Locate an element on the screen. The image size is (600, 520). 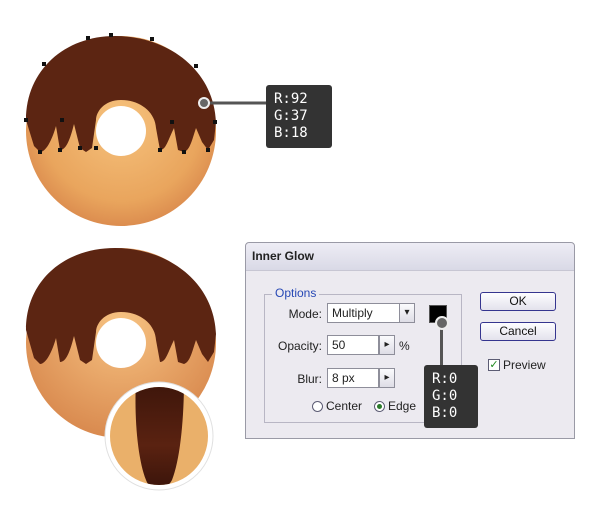
mode-label: Mode: is located at coordinates (305, 314).